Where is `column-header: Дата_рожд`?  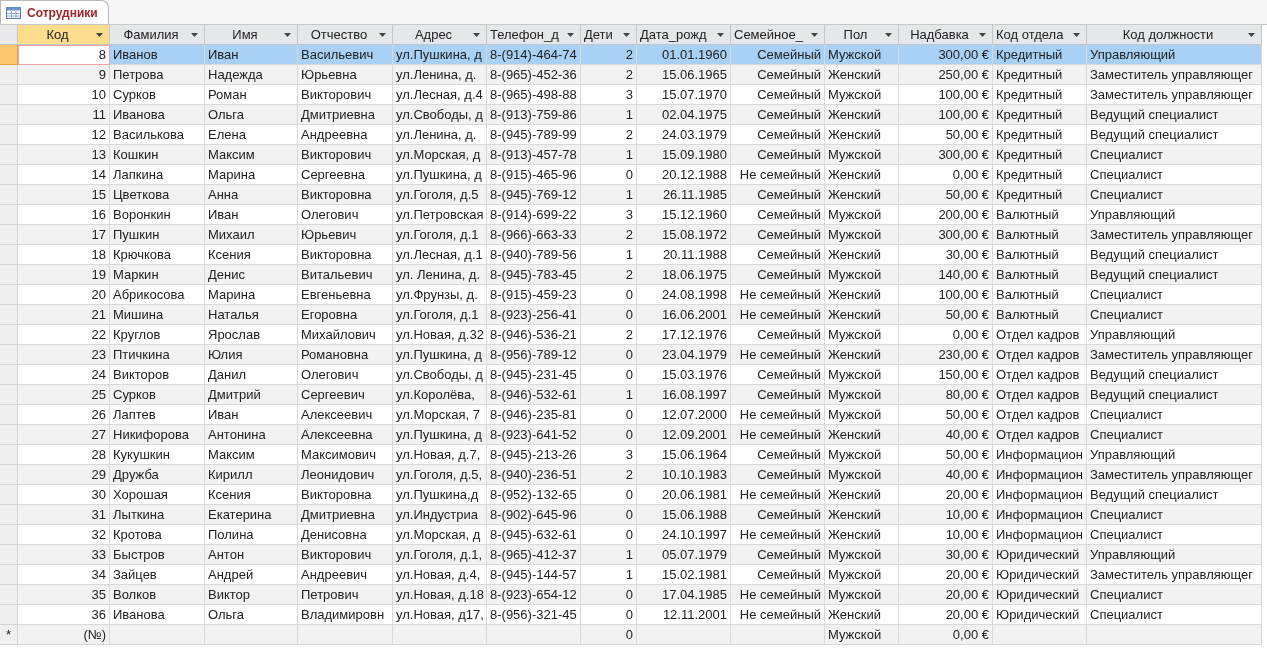
column-header: Дата_рожд is located at coordinates (684, 35).